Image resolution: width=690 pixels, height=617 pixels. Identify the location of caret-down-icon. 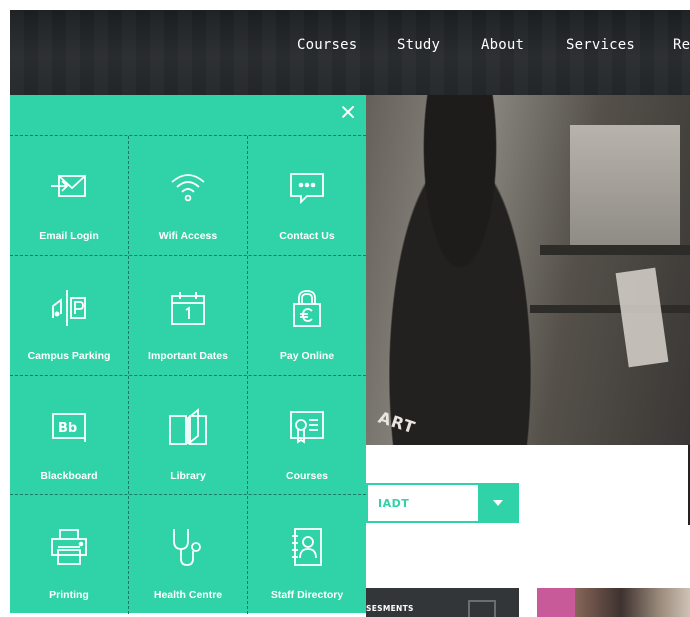
(497, 503).